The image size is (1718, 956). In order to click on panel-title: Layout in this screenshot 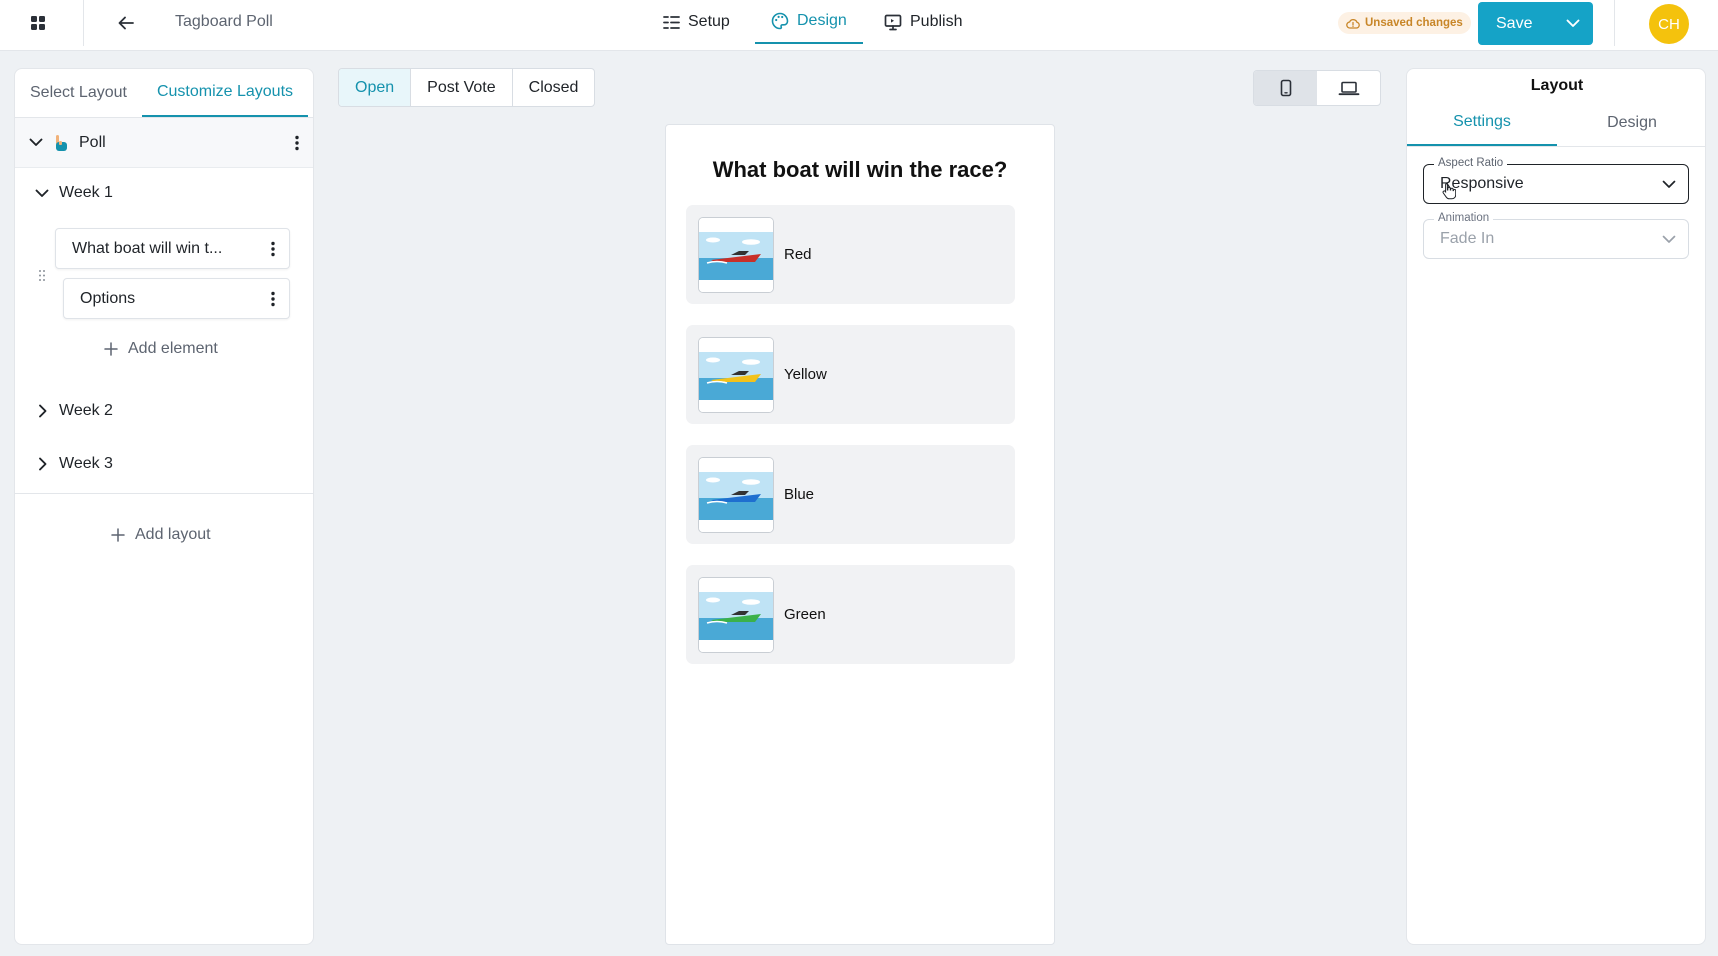, I will do `click(1557, 85)`.